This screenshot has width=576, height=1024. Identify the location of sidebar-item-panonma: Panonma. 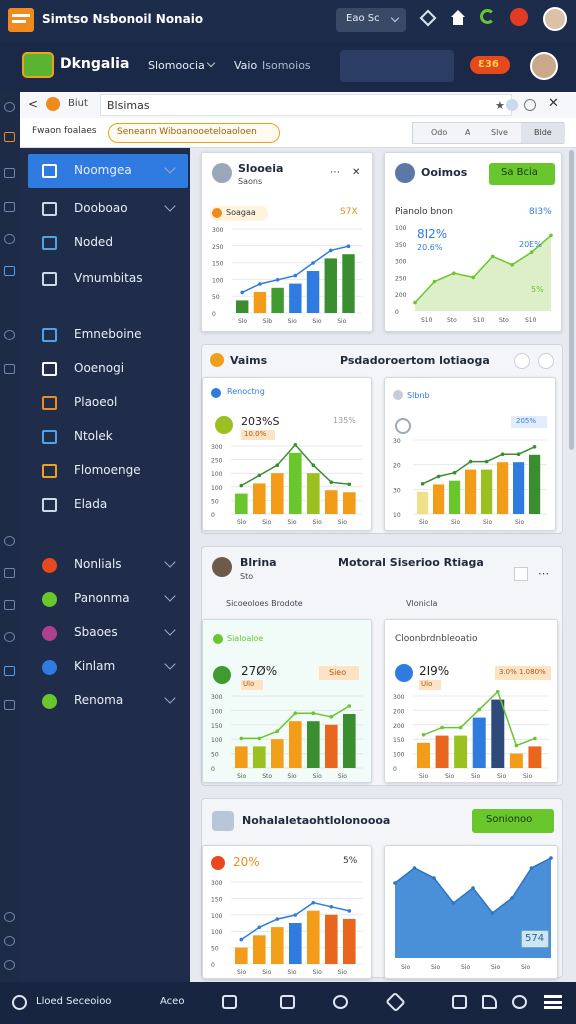
(108, 599).